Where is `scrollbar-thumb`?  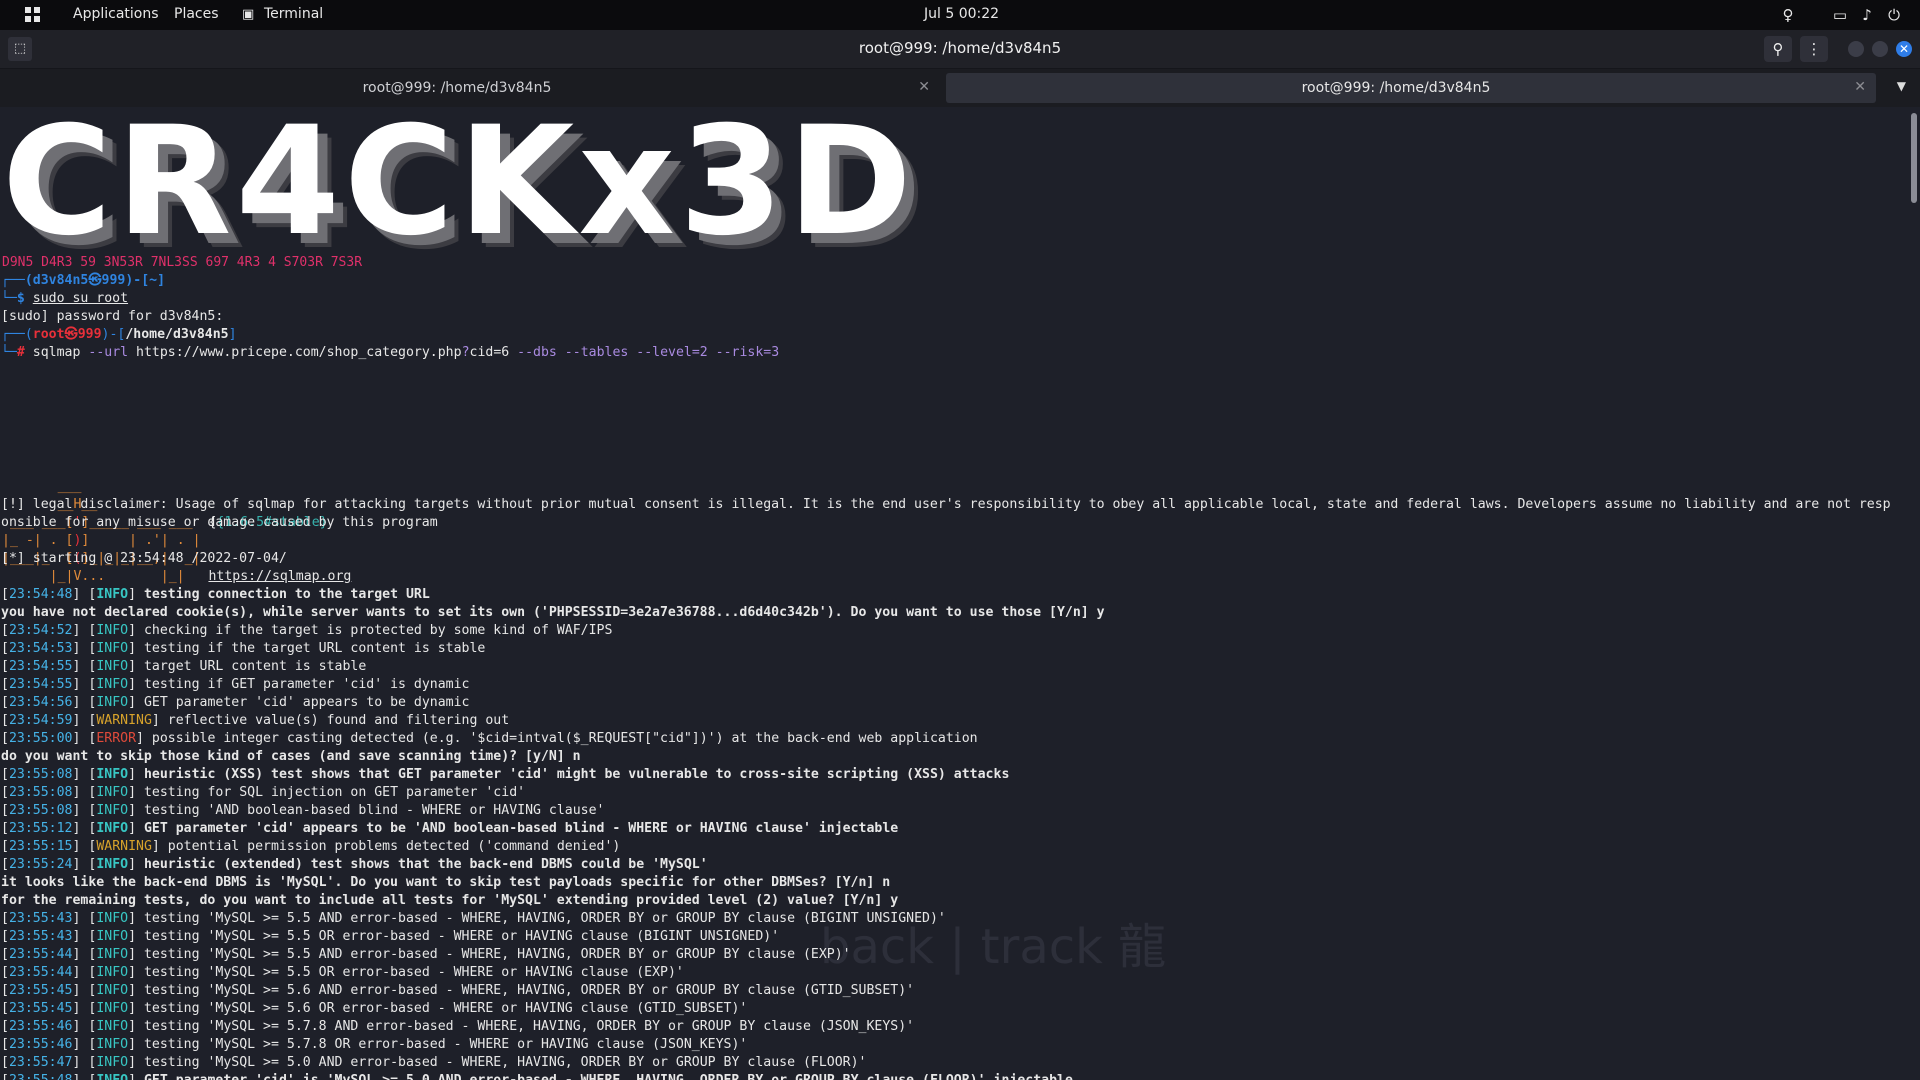 scrollbar-thumb is located at coordinates (1914, 158).